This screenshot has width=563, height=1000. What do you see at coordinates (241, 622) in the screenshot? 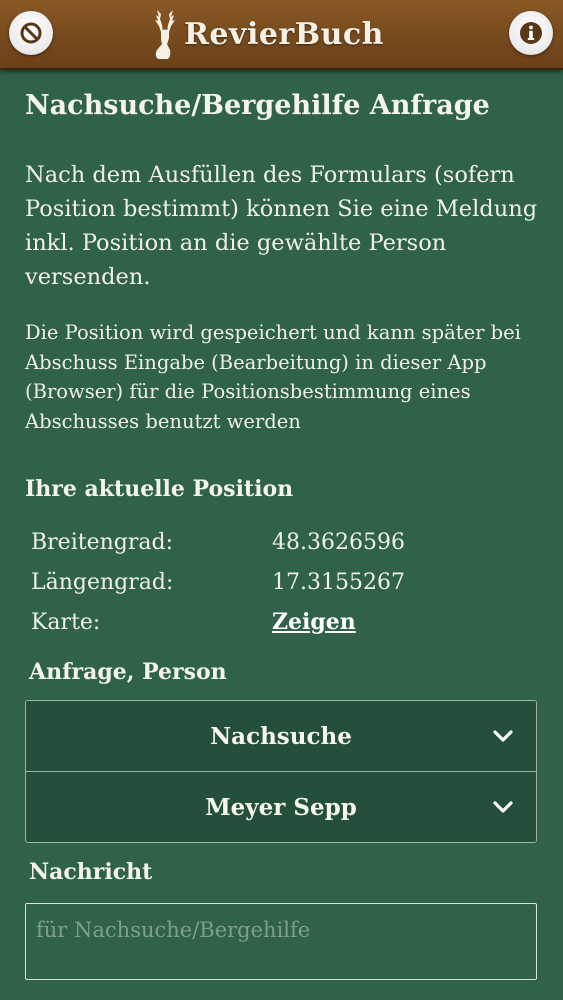
I see `map-row: Karte: Zeigen` at bounding box center [241, 622].